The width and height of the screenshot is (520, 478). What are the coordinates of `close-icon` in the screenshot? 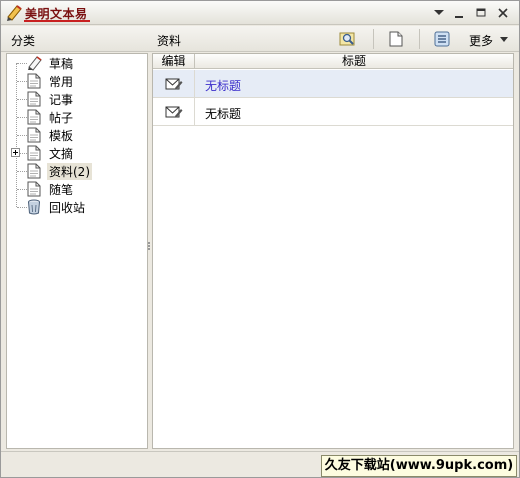 It's located at (503, 13).